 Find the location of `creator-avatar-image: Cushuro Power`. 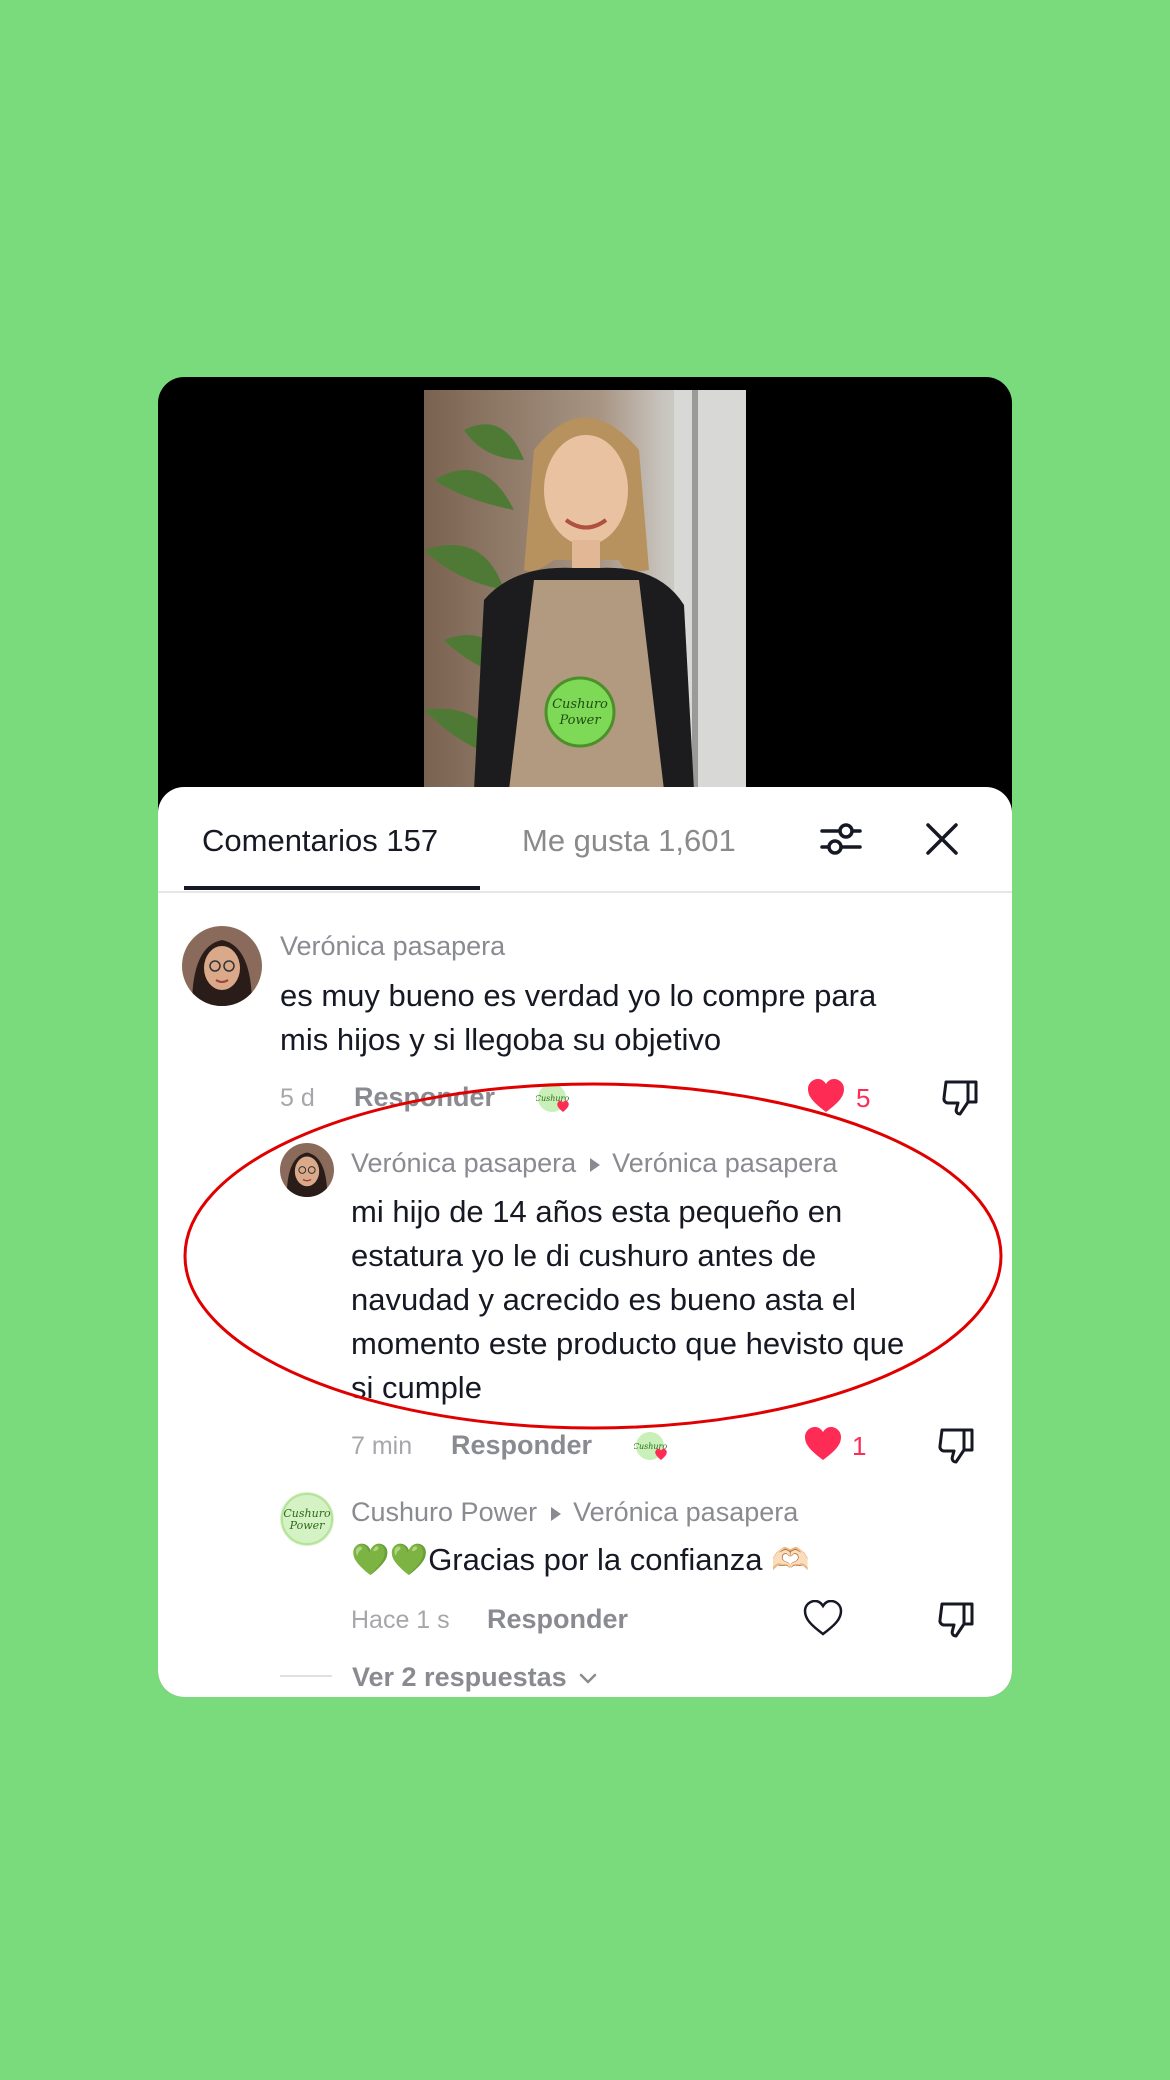

creator-avatar-image: Cushuro Power is located at coordinates (307, 1519).